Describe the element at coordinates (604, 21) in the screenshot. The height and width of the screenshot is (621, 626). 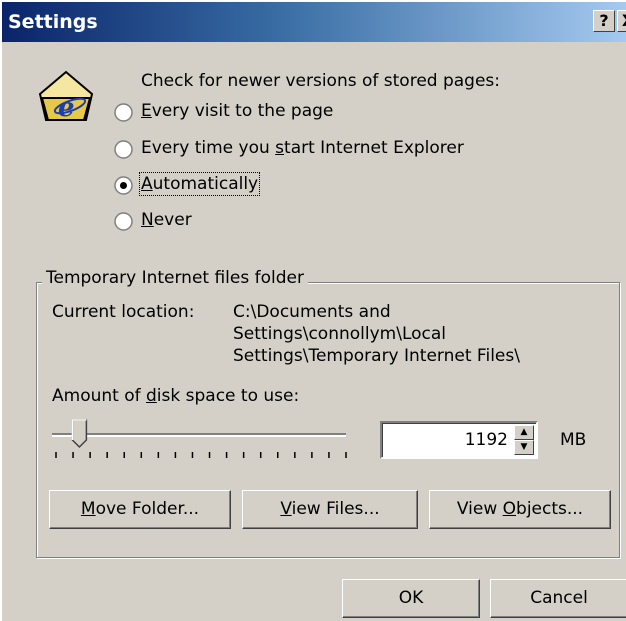
I see `help-button: ?` at that location.